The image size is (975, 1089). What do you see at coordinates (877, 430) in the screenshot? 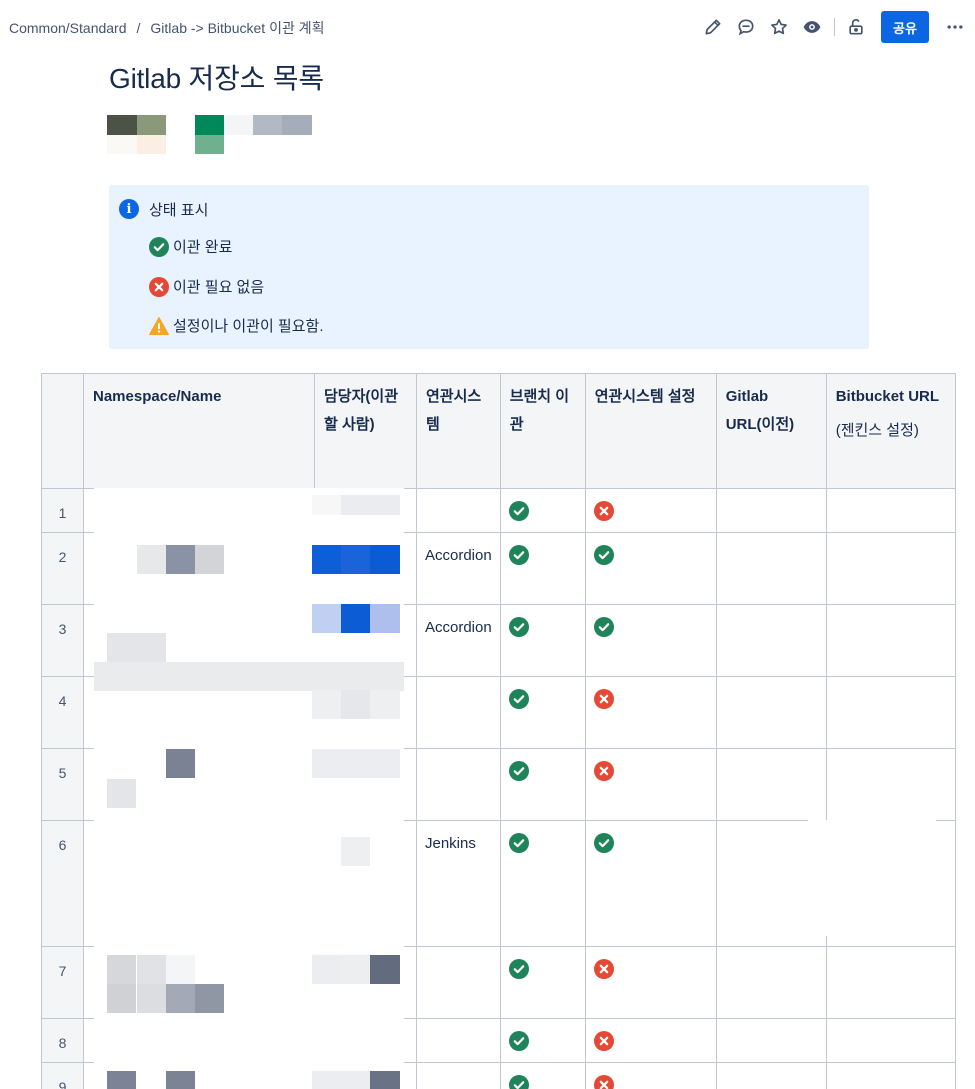
I see `header-bitbucket-sub: (젠킨스 설정)` at bounding box center [877, 430].